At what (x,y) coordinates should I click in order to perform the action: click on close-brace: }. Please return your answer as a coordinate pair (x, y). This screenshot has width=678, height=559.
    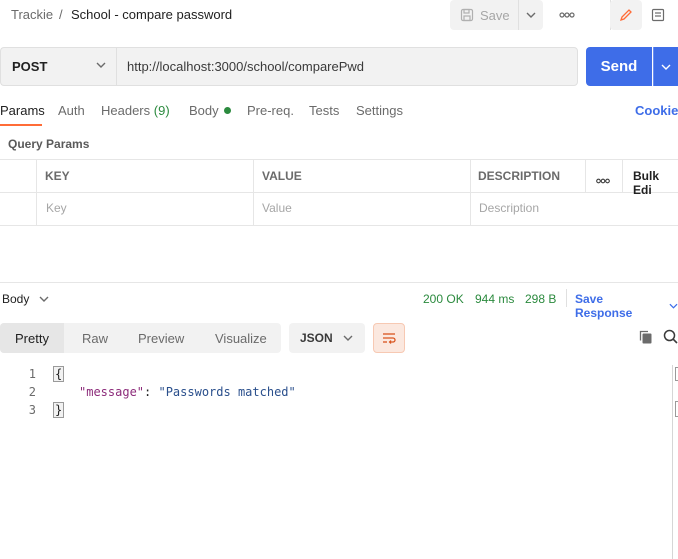
    Looking at the image, I should click on (59, 410).